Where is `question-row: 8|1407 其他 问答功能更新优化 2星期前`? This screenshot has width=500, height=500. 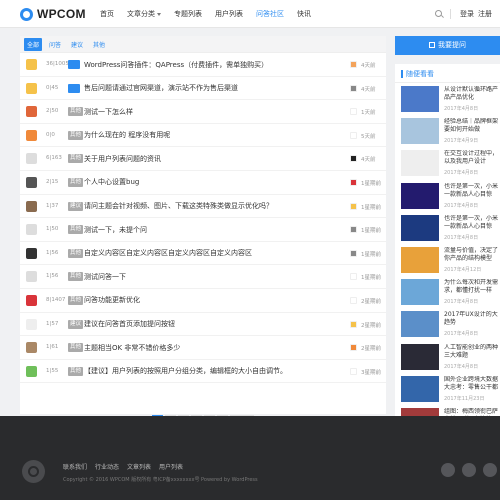 question-row: 8|1407 其他 问答功能更新优化 2星期前 is located at coordinates (203, 301).